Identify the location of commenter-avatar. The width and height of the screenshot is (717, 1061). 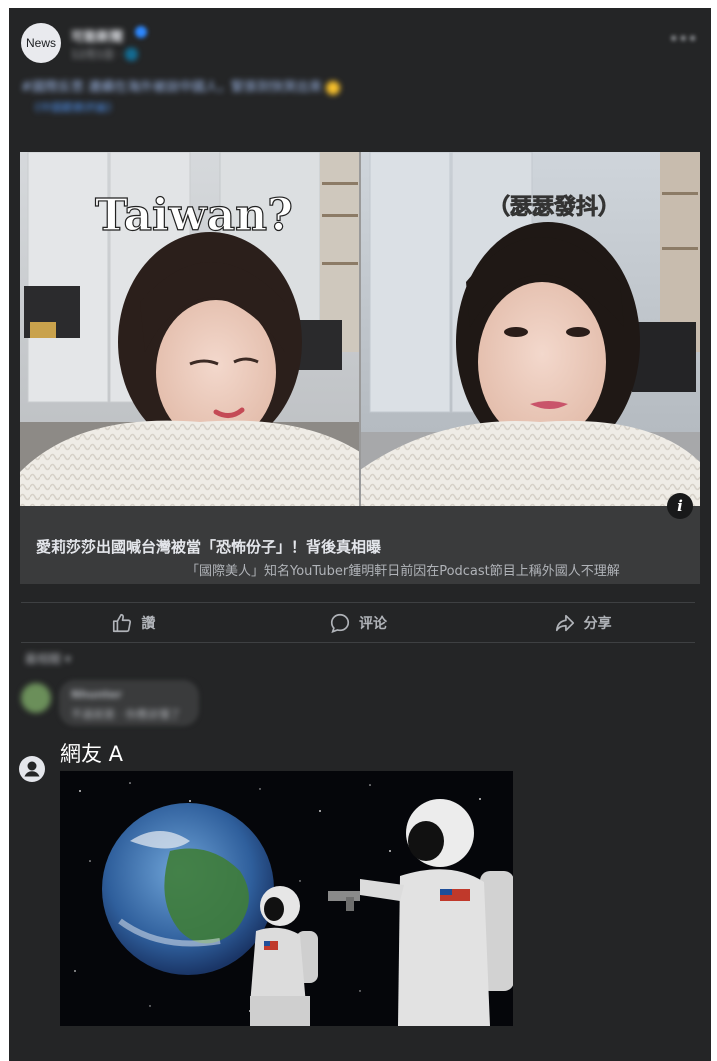
(36, 698).